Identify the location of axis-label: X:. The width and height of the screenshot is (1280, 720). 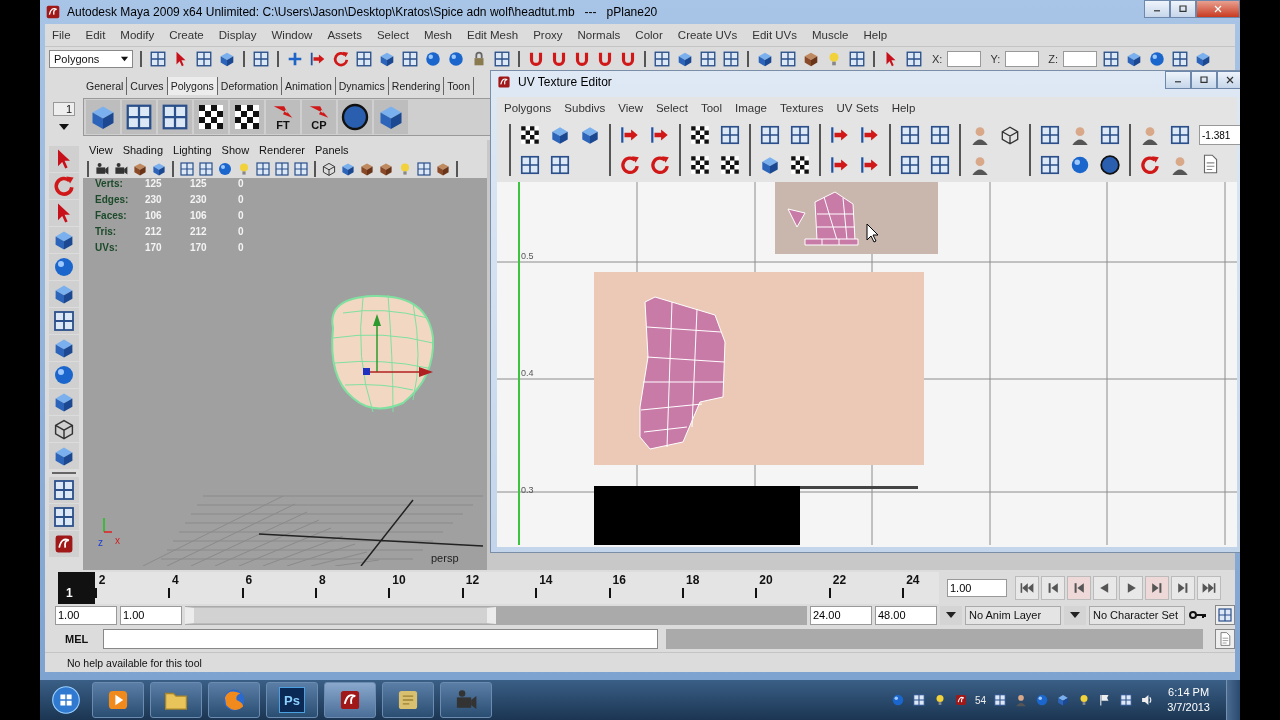
(937, 58).